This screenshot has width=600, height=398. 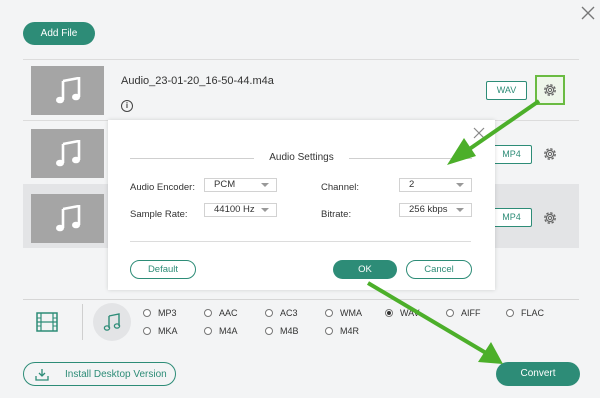 I want to click on format-option-m4b: M4B, so click(x=282, y=331).